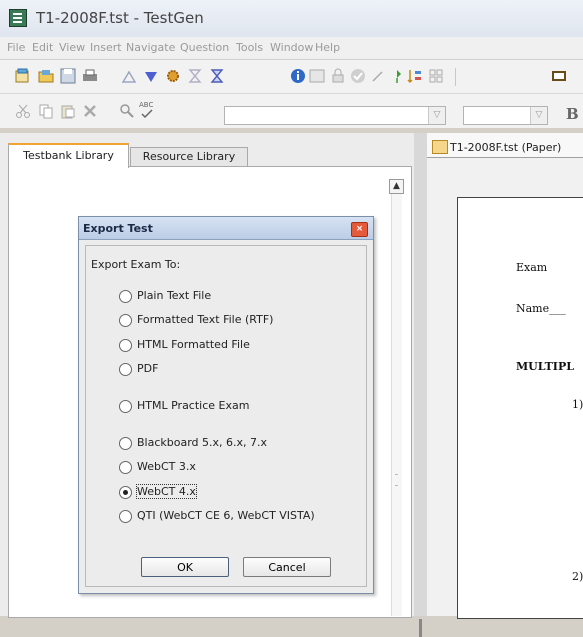 The width and height of the screenshot is (583, 637). Describe the element at coordinates (150, 47) in the screenshot. I see `menu-navigate: Navigate` at that location.